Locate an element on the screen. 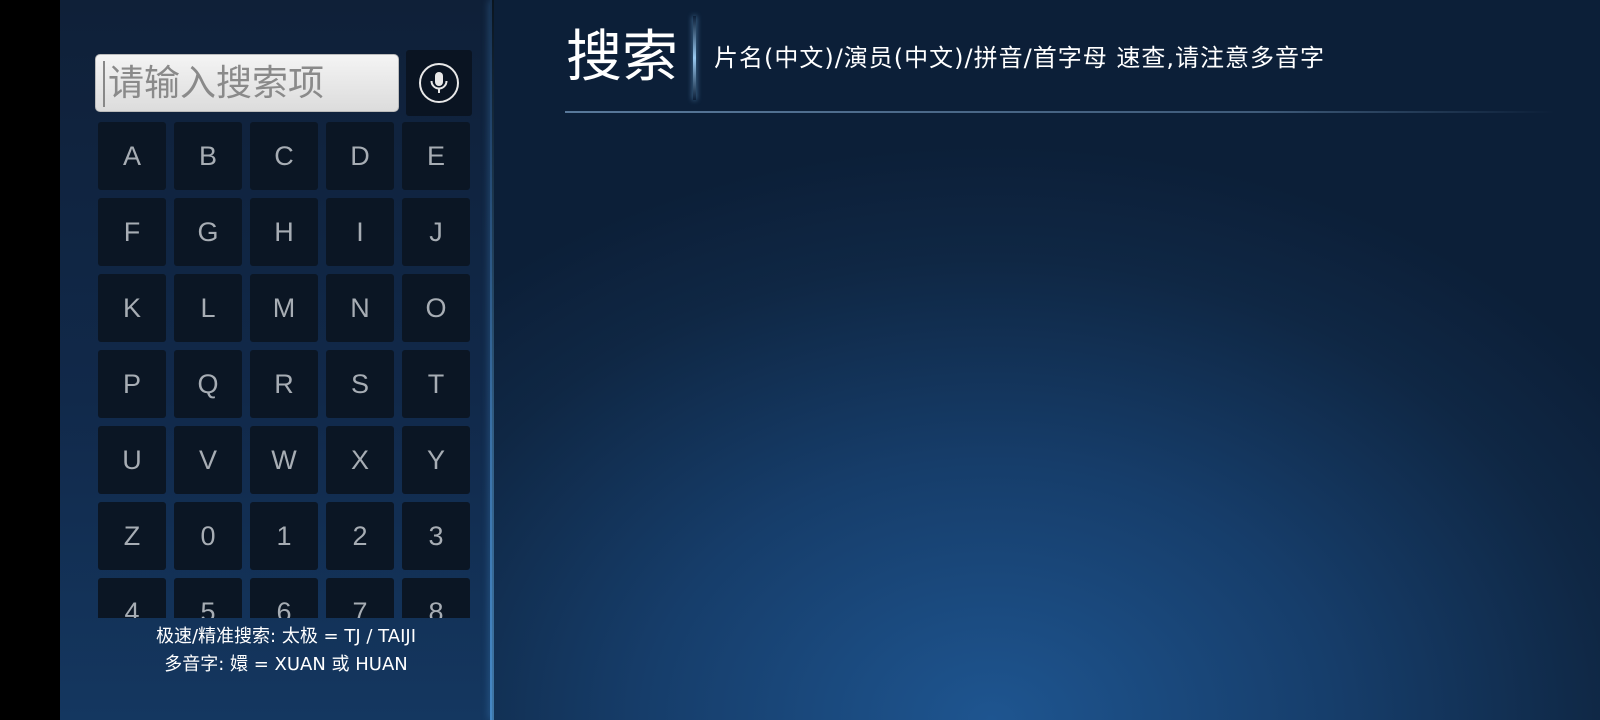 The width and height of the screenshot is (1600, 720). key-u: U is located at coordinates (132, 460).